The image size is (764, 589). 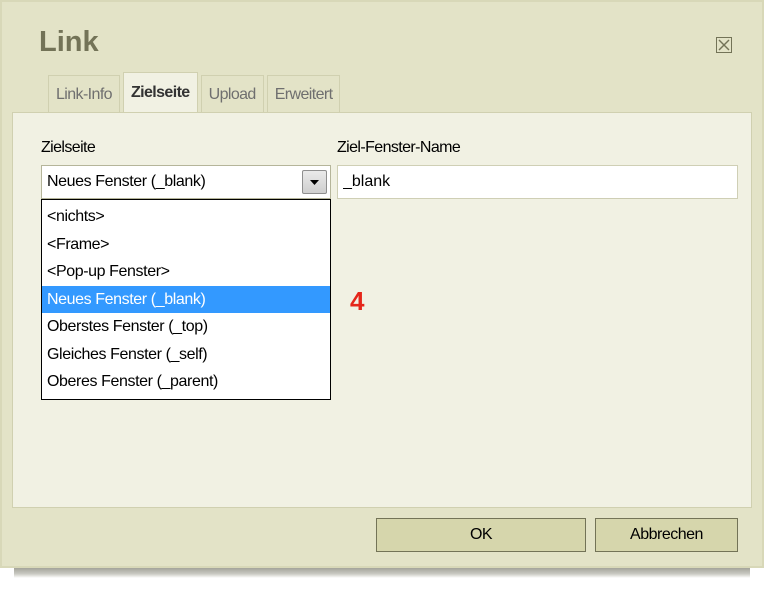 I want to click on target-select: Neues Fenster (_blank), so click(x=186, y=182).